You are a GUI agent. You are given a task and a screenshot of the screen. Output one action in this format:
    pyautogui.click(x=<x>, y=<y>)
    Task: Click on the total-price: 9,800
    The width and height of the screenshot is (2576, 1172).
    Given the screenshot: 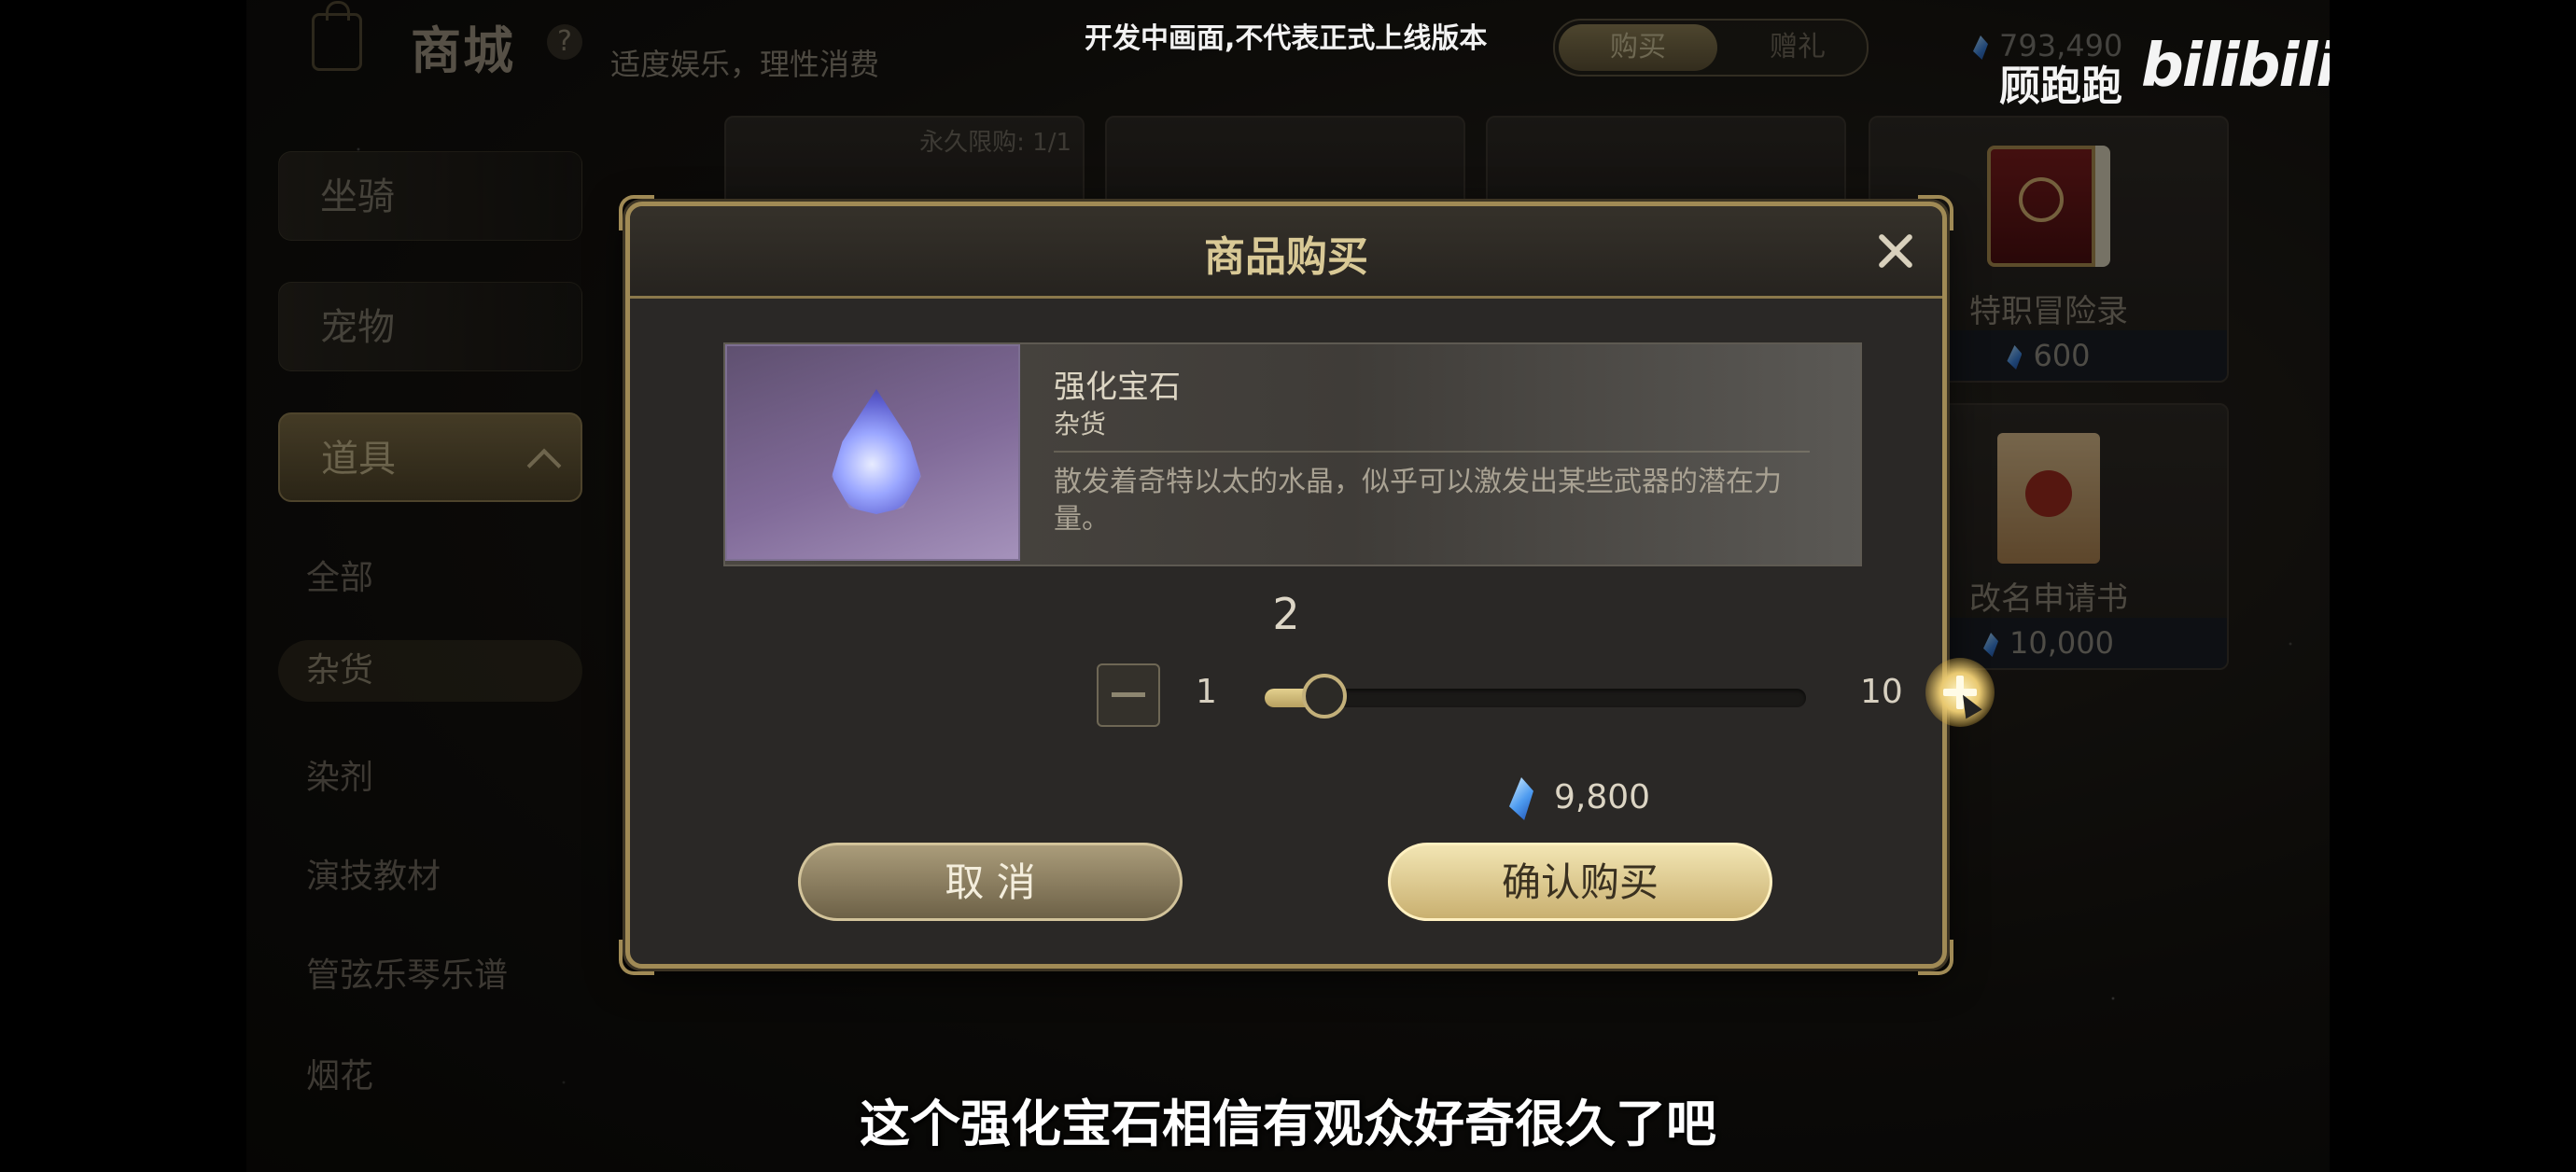 What is the action you would take?
    pyautogui.click(x=1579, y=798)
    